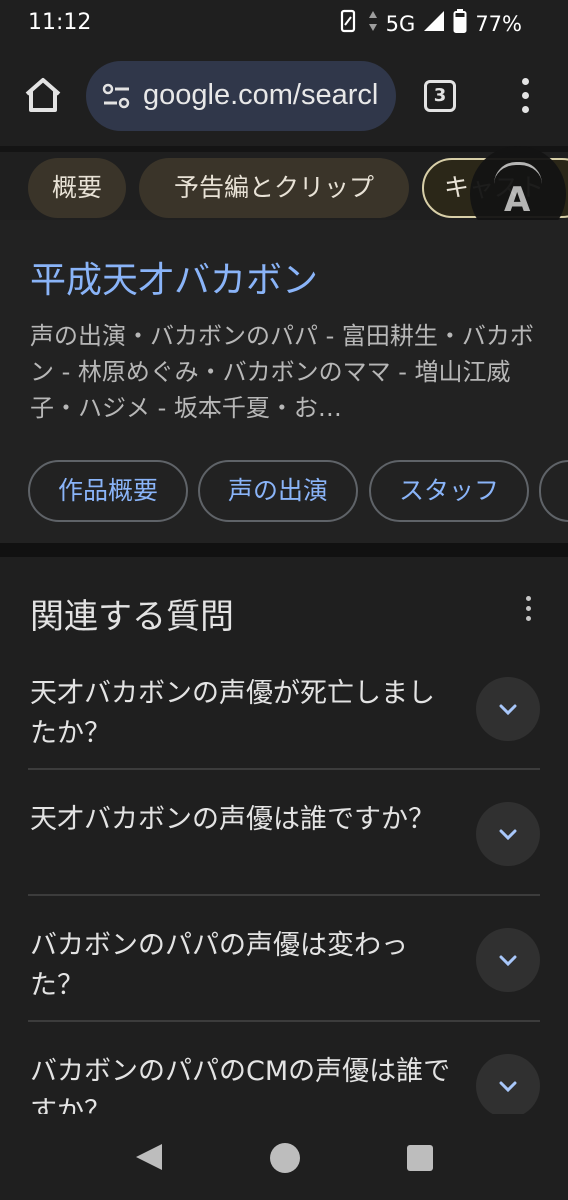 This screenshot has height=1200, width=568. I want to click on status-icons: 5G 77%, so click(430, 23).